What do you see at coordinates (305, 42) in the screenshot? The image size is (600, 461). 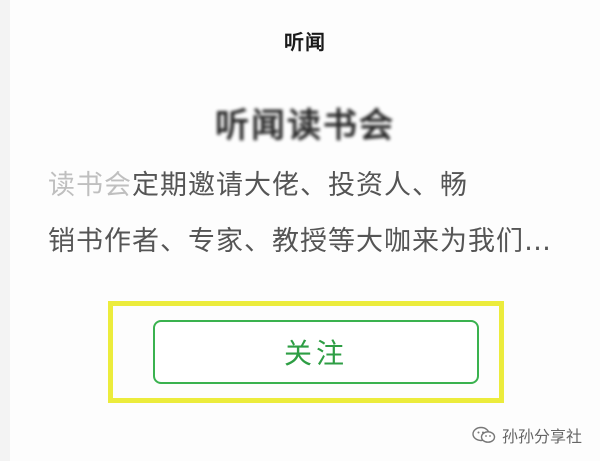 I see `page-title: 听闻` at bounding box center [305, 42].